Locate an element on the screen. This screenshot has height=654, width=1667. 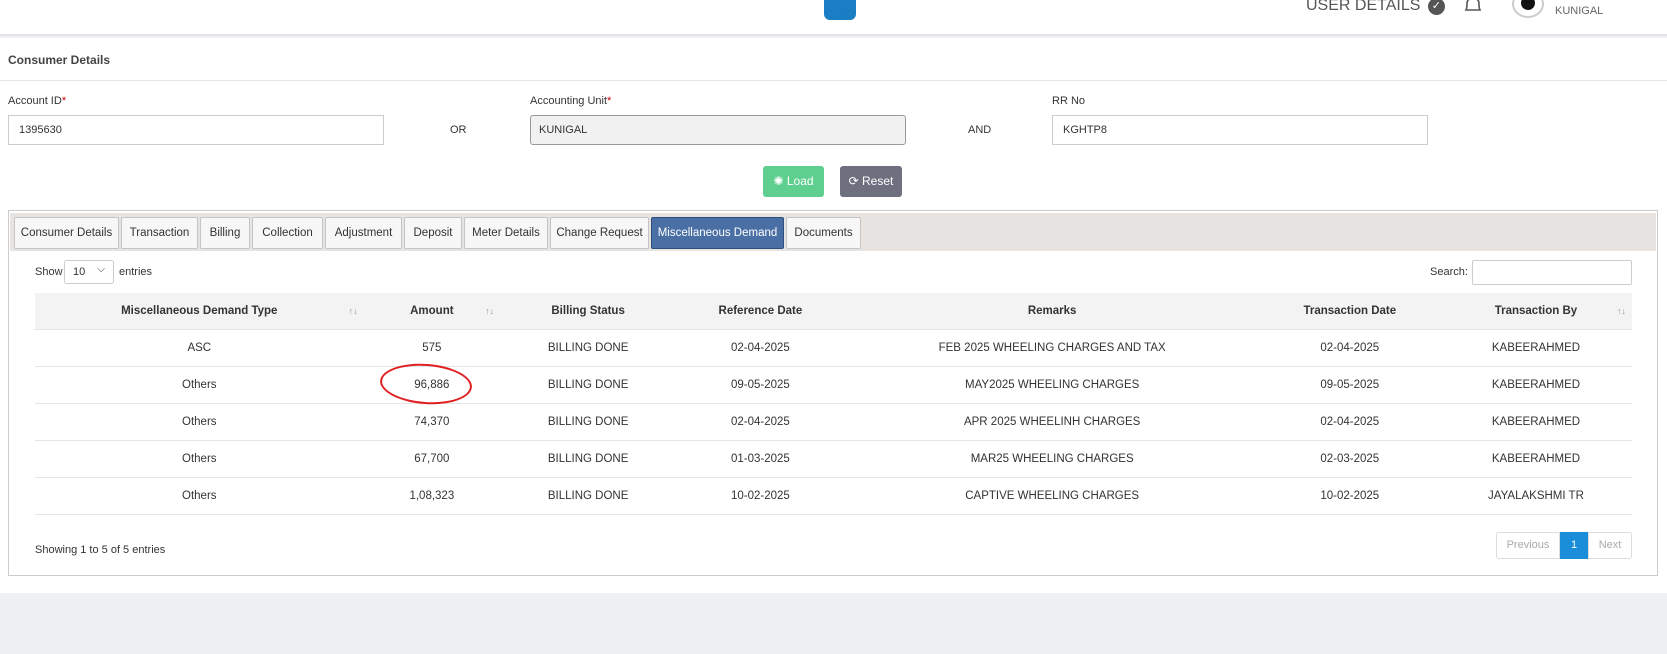
top-bar: BESCOM USER DETAILS ✓ KUNIGAL is located at coordinates (833, 18).